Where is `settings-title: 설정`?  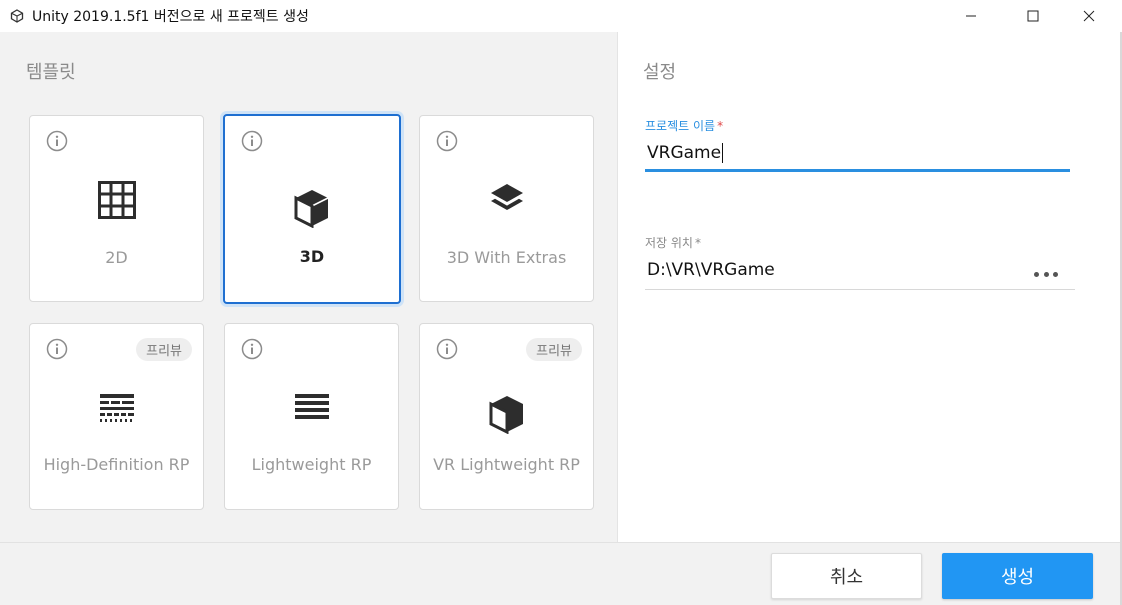 settings-title: 설정 is located at coordinates (660, 72).